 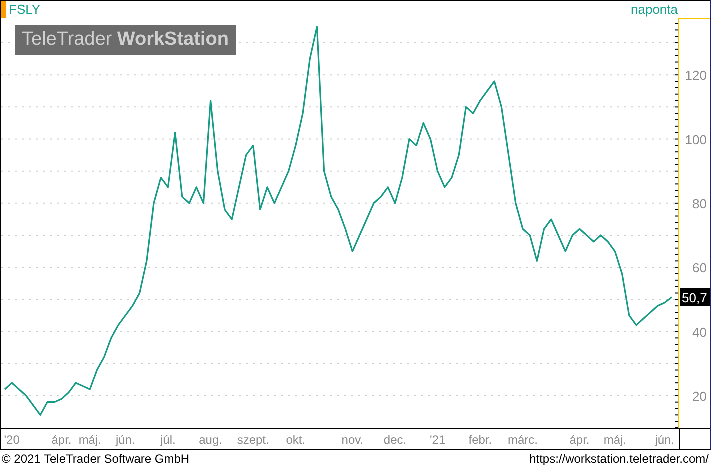 What do you see at coordinates (353, 440) in the screenshot?
I see `axis-label: nov.` at bounding box center [353, 440].